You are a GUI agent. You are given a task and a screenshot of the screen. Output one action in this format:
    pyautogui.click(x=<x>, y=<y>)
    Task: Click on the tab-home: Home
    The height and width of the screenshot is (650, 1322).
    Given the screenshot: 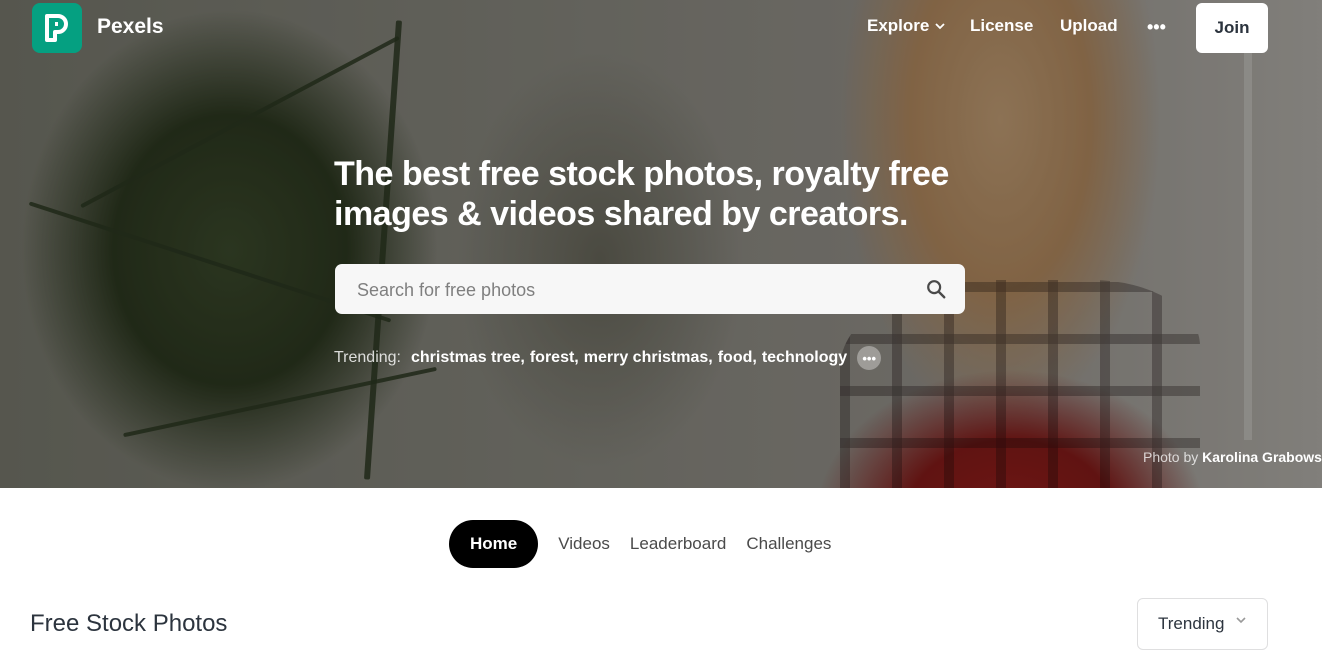 What is the action you would take?
    pyautogui.click(x=494, y=544)
    